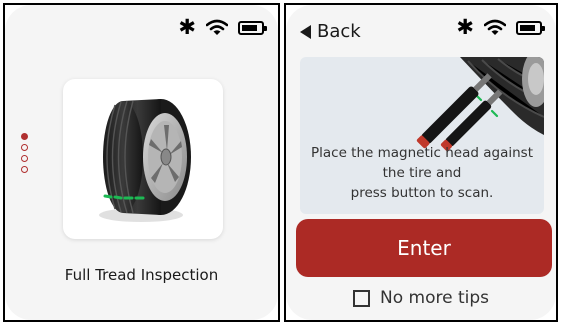 This screenshot has width=561, height=324. What do you see at coordinates (361, 298) in the screenshot?
I see `no-more-tips-checkbox` at bounding box center [361, 298].